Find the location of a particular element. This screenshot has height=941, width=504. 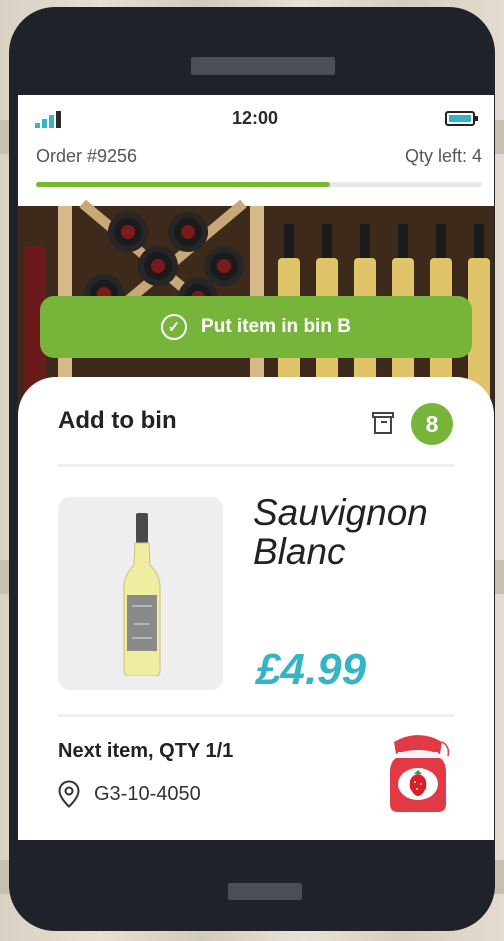

put-item-in-bin-button: ✓ Put item in bin B is located at coordinates (256, 327).